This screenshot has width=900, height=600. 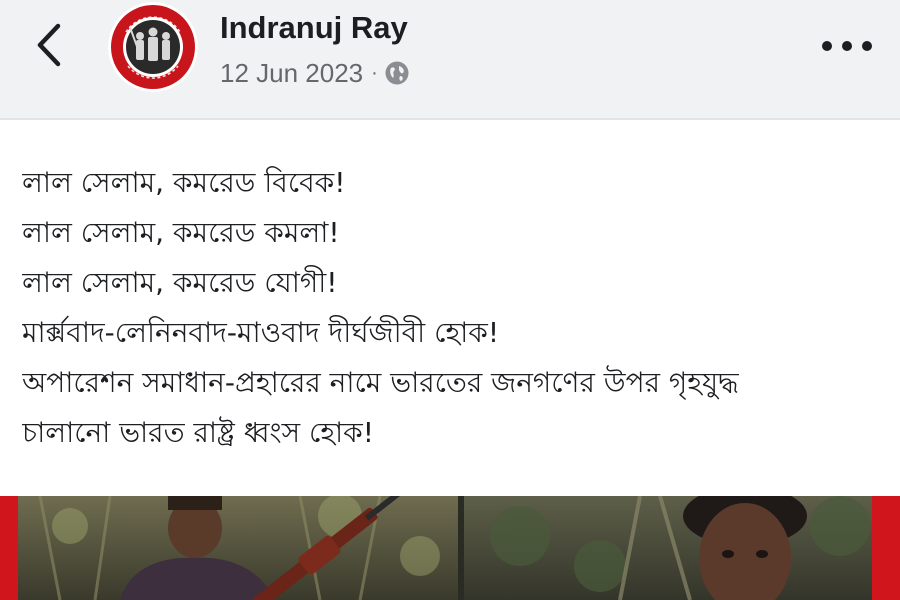 I want to click on back-button, so click(x=50, y=45).